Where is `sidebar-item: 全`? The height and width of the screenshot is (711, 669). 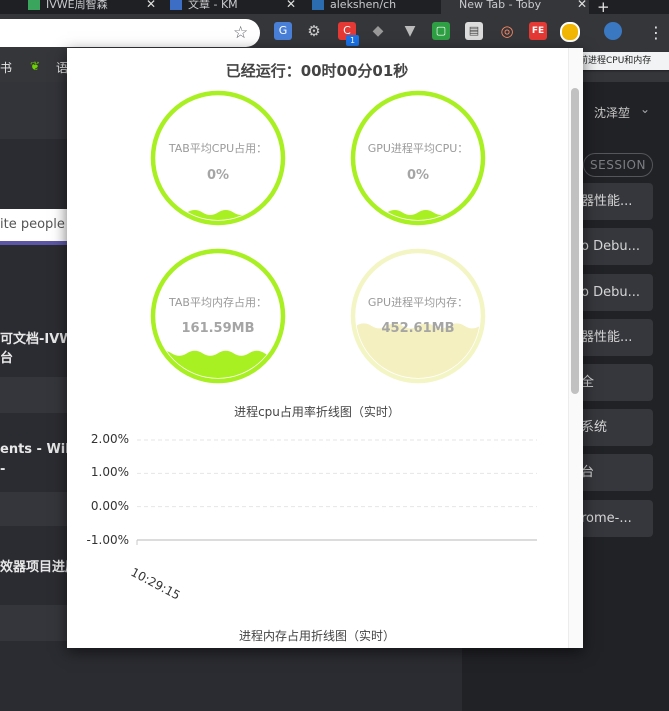 sidebar-item: 全 is located at coordinates (614, 382).